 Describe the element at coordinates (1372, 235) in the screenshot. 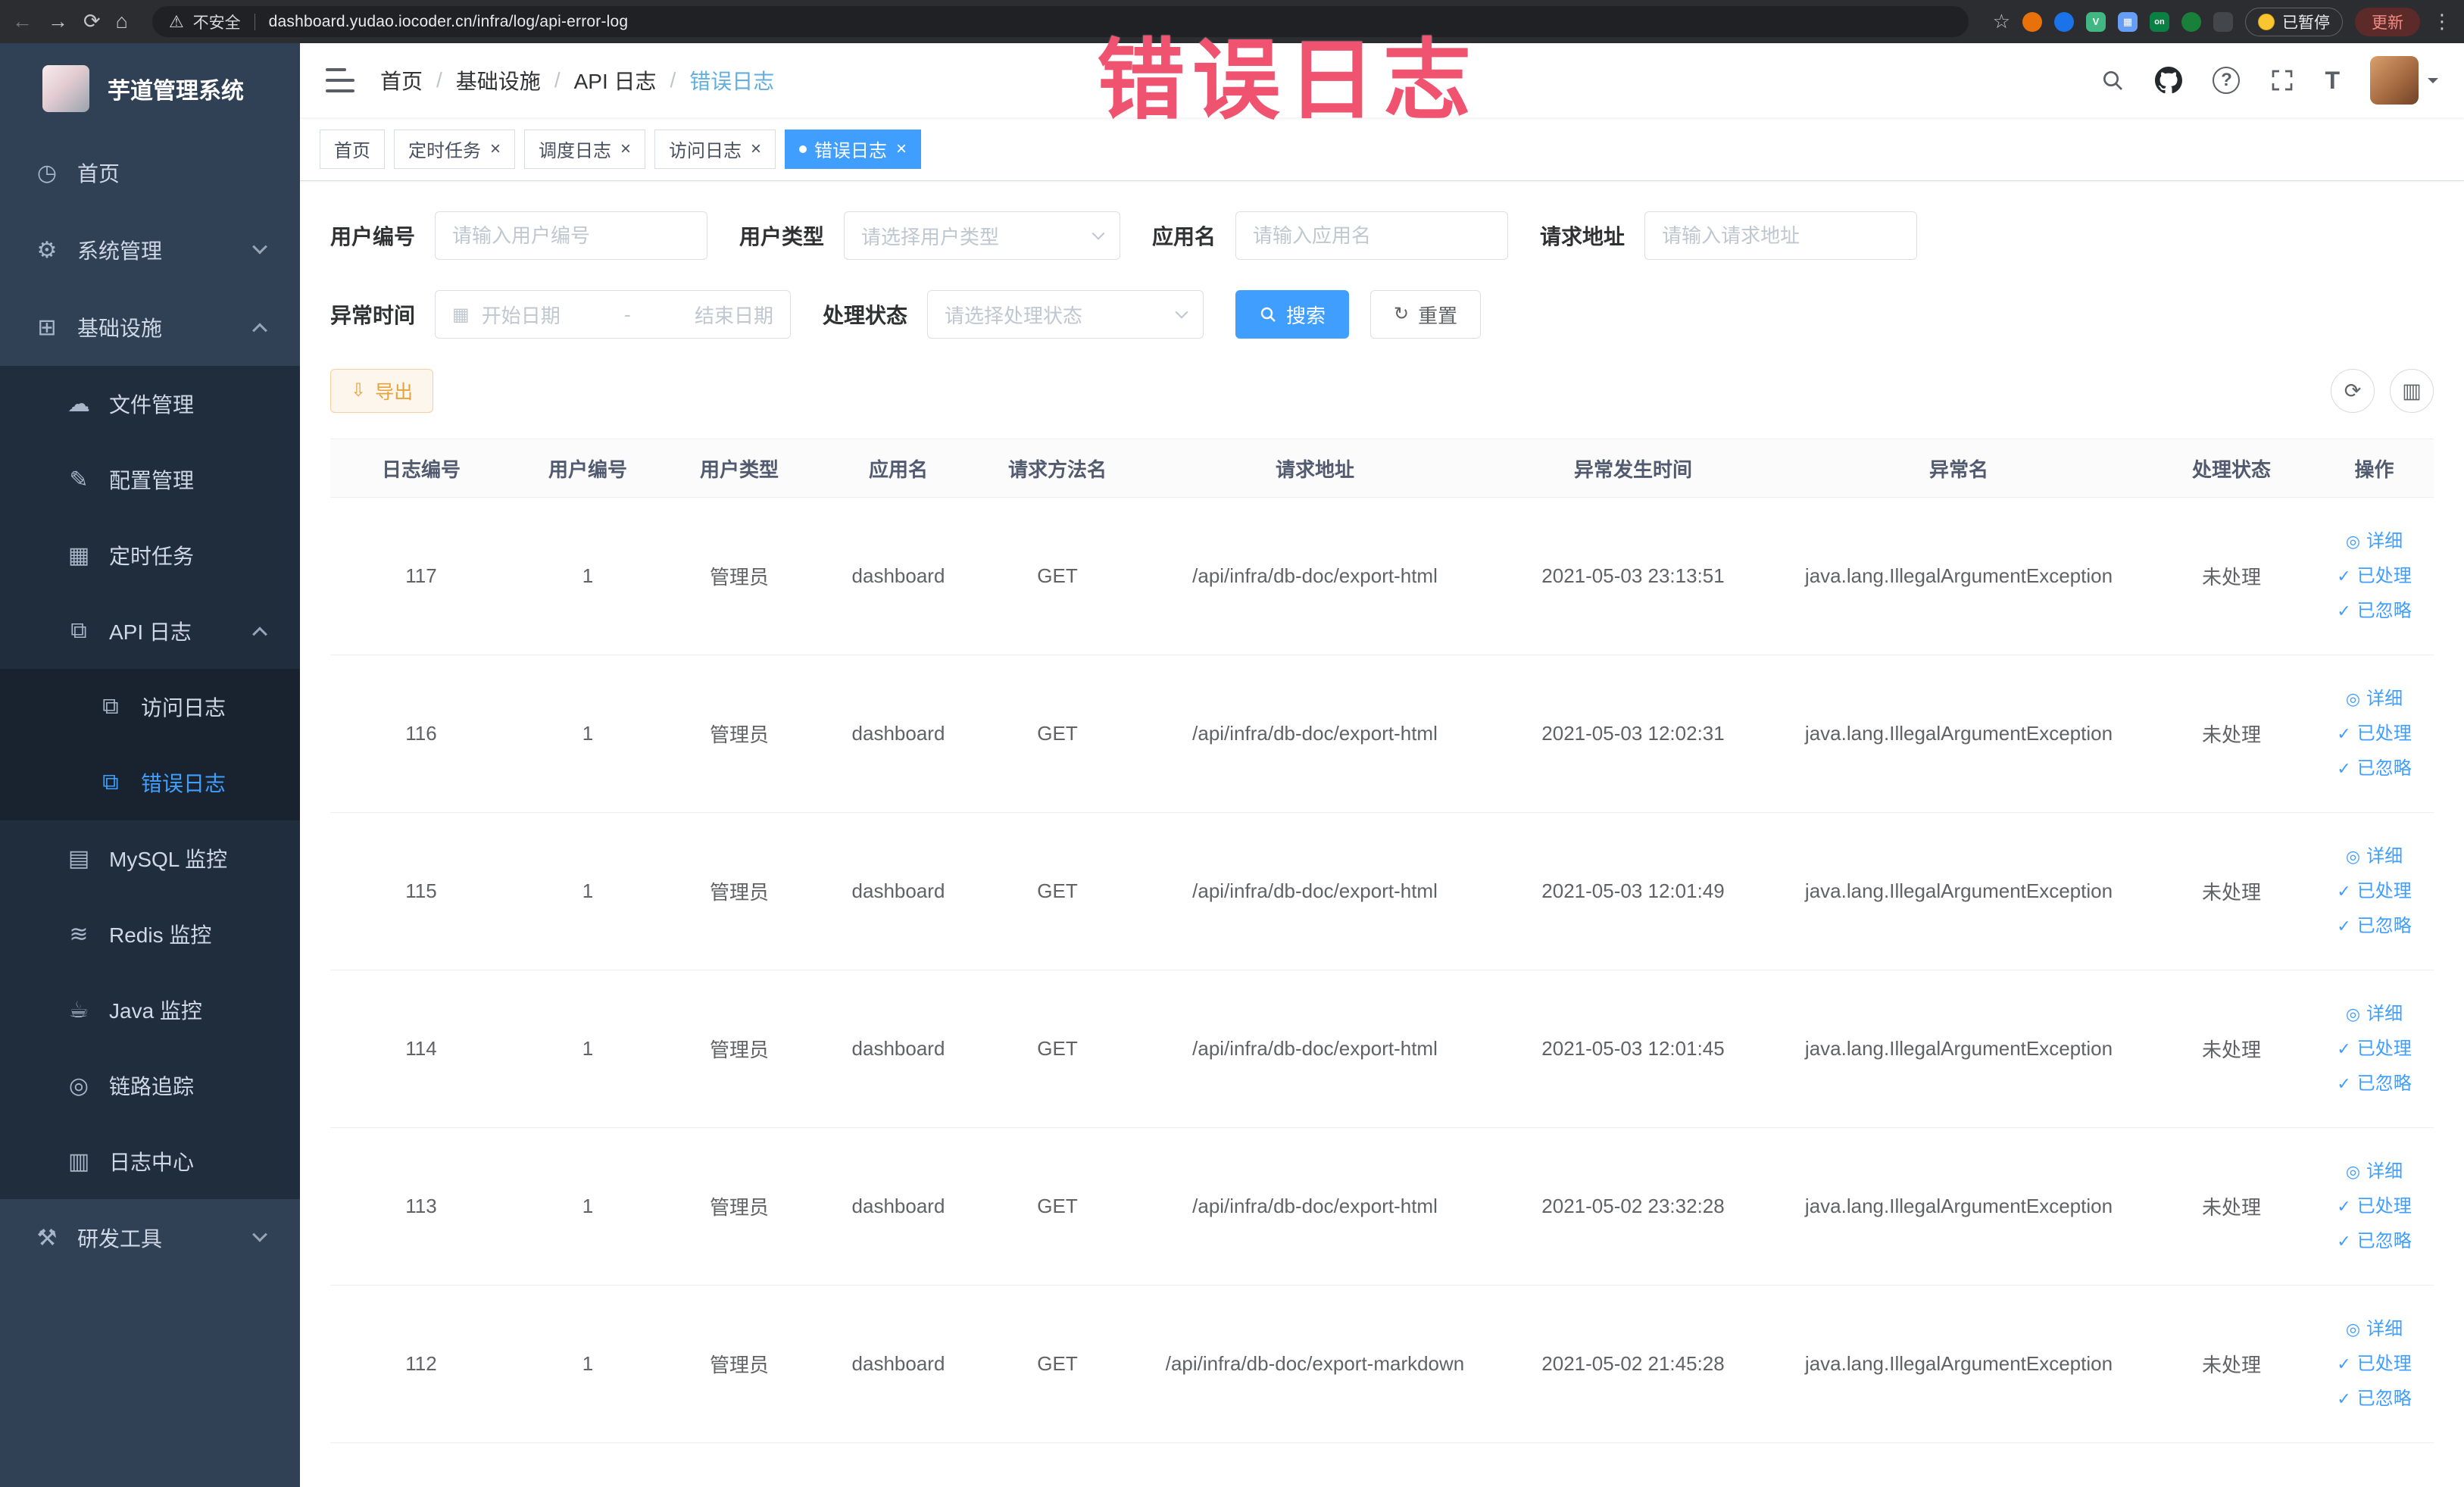

I see `app-name-input` at that location.